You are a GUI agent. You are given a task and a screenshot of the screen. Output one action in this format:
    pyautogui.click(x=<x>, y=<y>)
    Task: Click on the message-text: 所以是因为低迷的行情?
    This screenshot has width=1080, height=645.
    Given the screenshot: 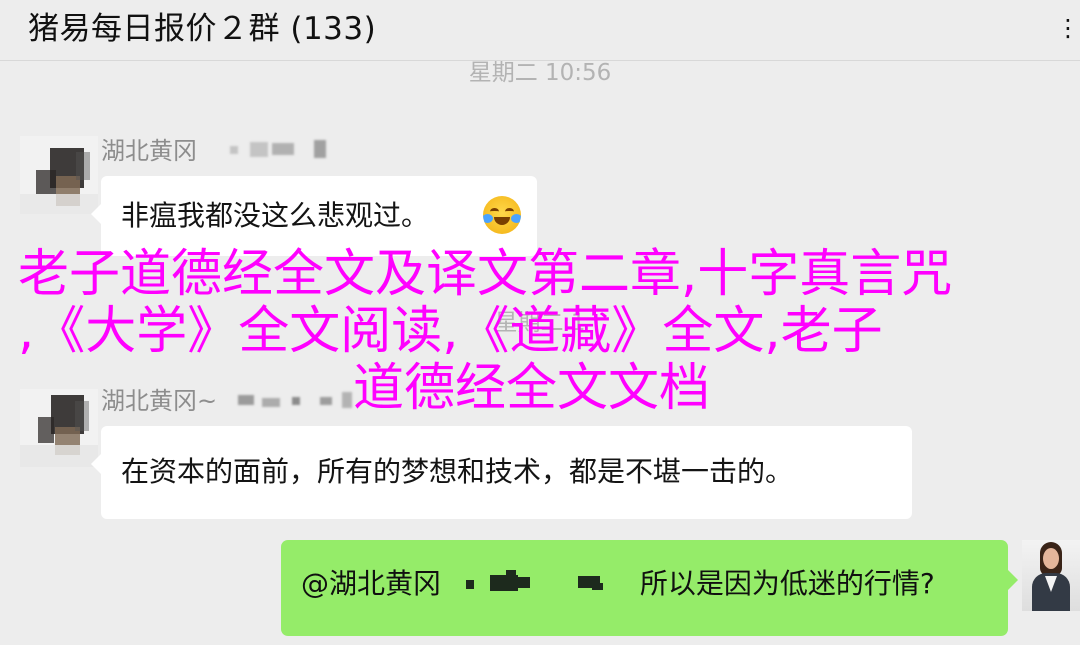 What is the action you would take?
    pyautogui.click(x=787, y=583)
    